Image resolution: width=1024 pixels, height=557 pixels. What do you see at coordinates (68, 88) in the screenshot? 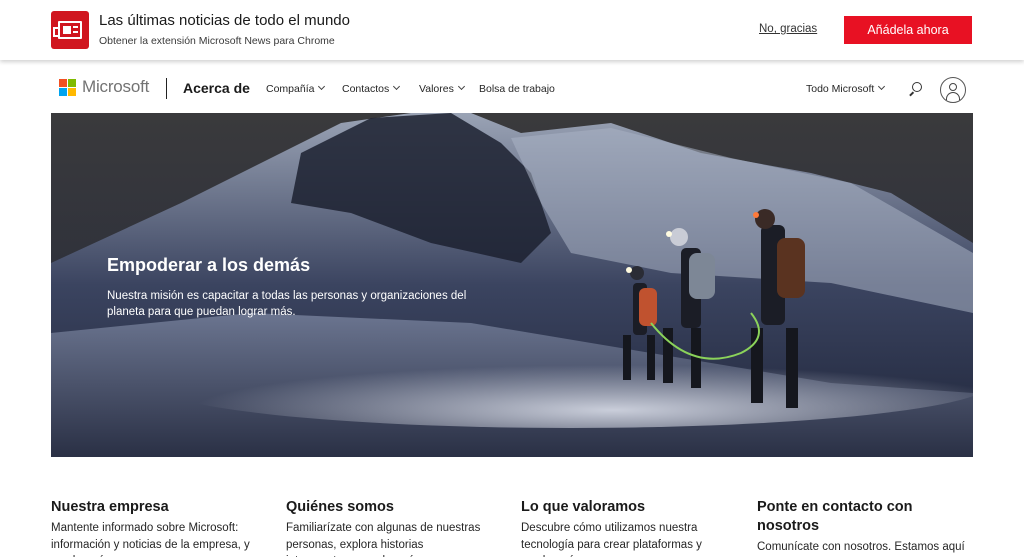
I see `microsoft-logo-icon` at bounding box center [68, 88].